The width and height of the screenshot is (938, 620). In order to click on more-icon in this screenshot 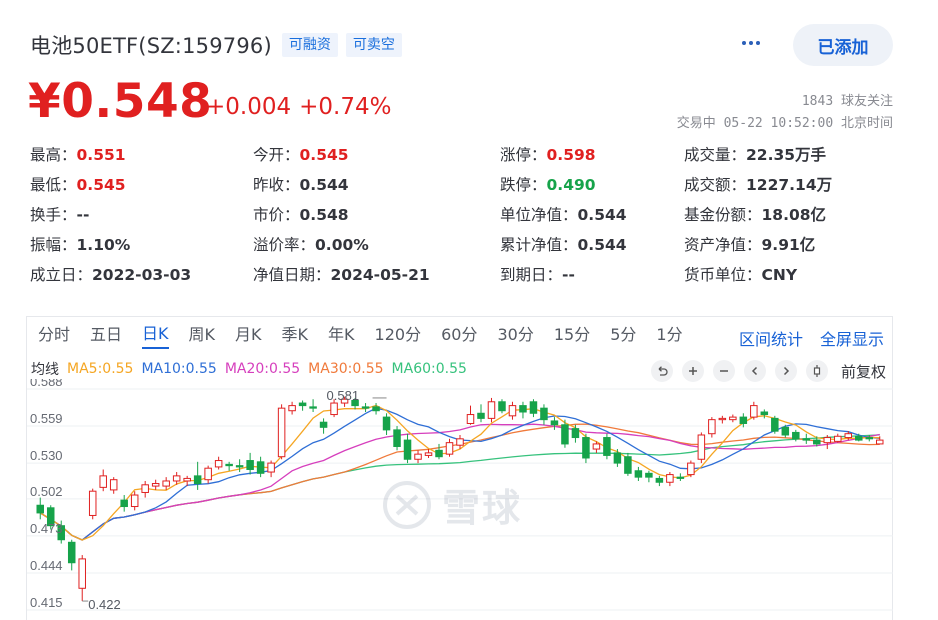, I will do `click(751, 43)`.